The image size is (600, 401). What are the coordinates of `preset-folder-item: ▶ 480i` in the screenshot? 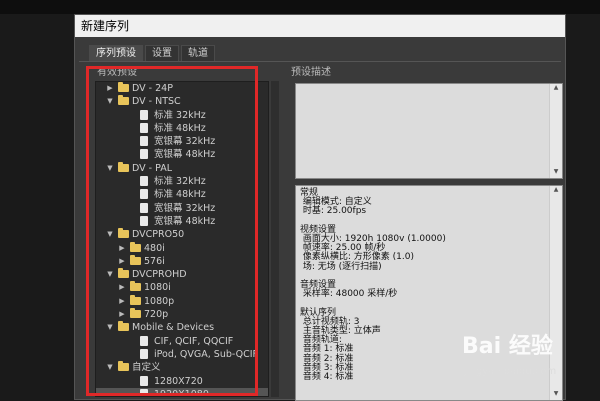 It's located at (182, 248).